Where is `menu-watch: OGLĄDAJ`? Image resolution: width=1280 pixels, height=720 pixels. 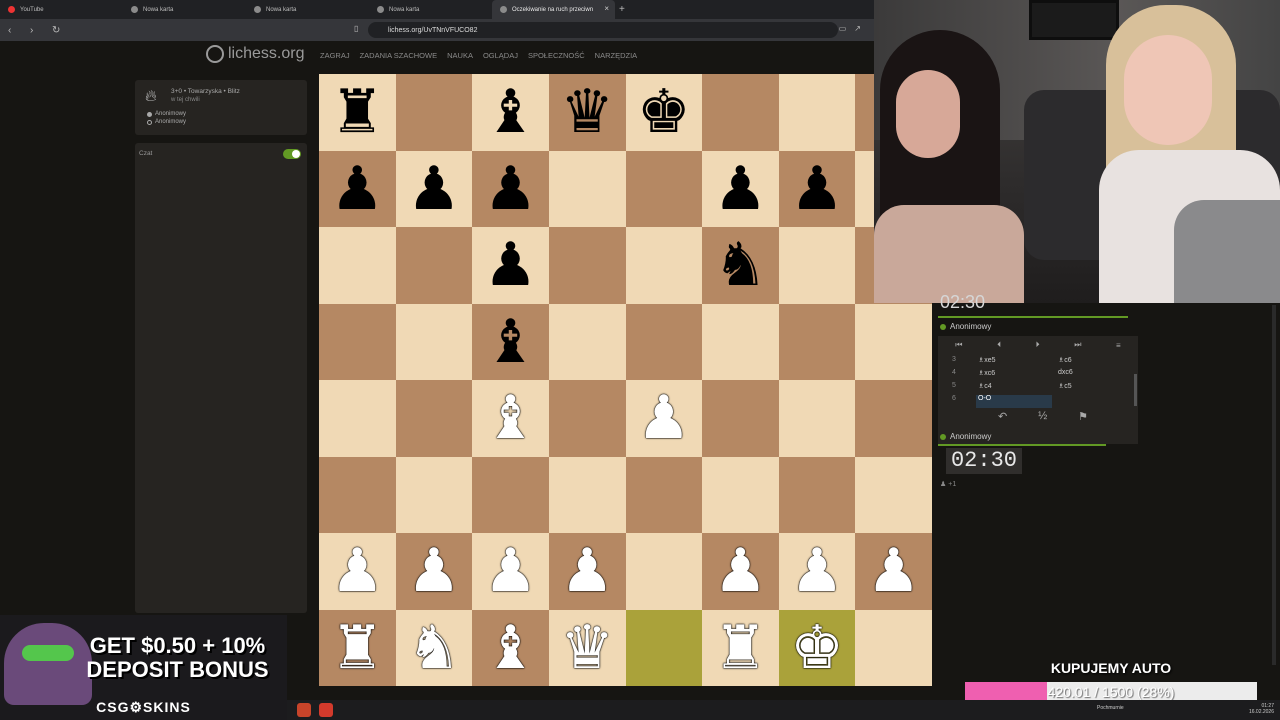 menu-watch: OGLĄDAJ is located at coordinates (500, 55).